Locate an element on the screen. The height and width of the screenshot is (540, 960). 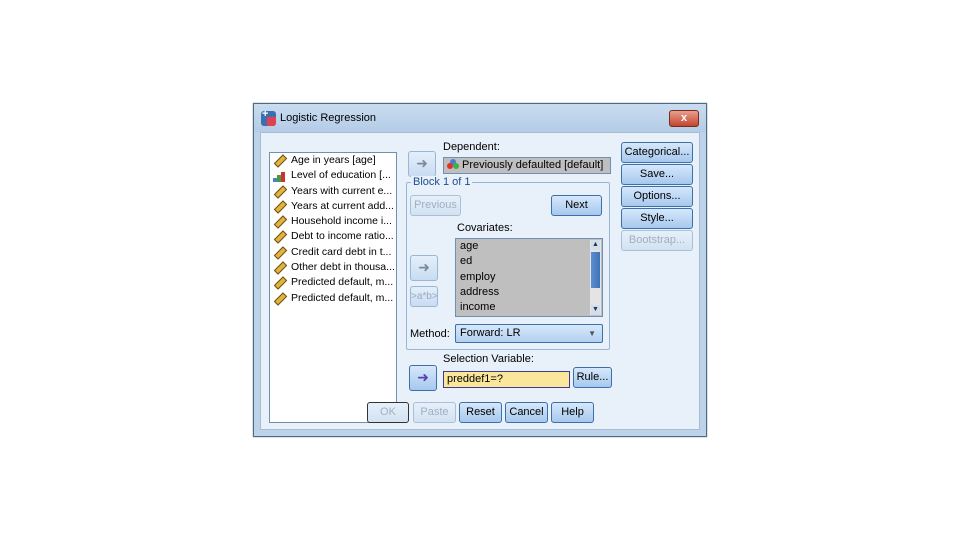
move-to-selection-button: ➜ is located at coordinates (423, 378).